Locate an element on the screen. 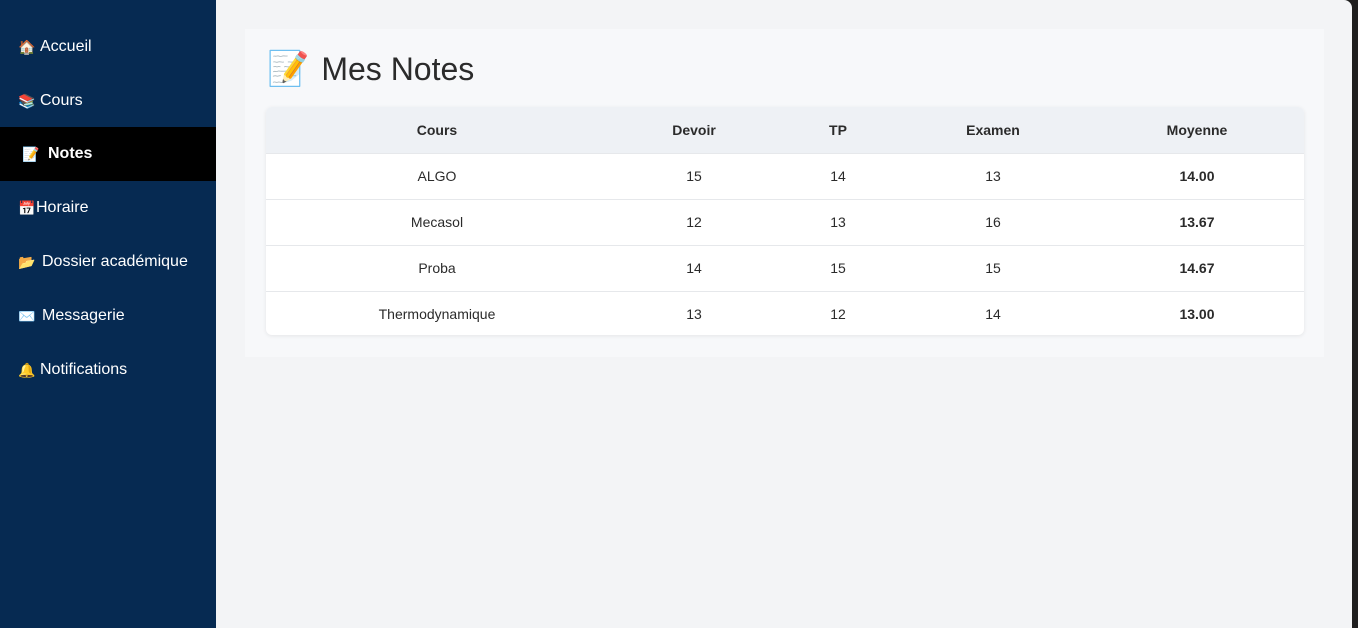 Image resolution: width=1358 pixels, height=628 pixels. sidebar-item-label: Horaire is located at coordinates (62, 207).